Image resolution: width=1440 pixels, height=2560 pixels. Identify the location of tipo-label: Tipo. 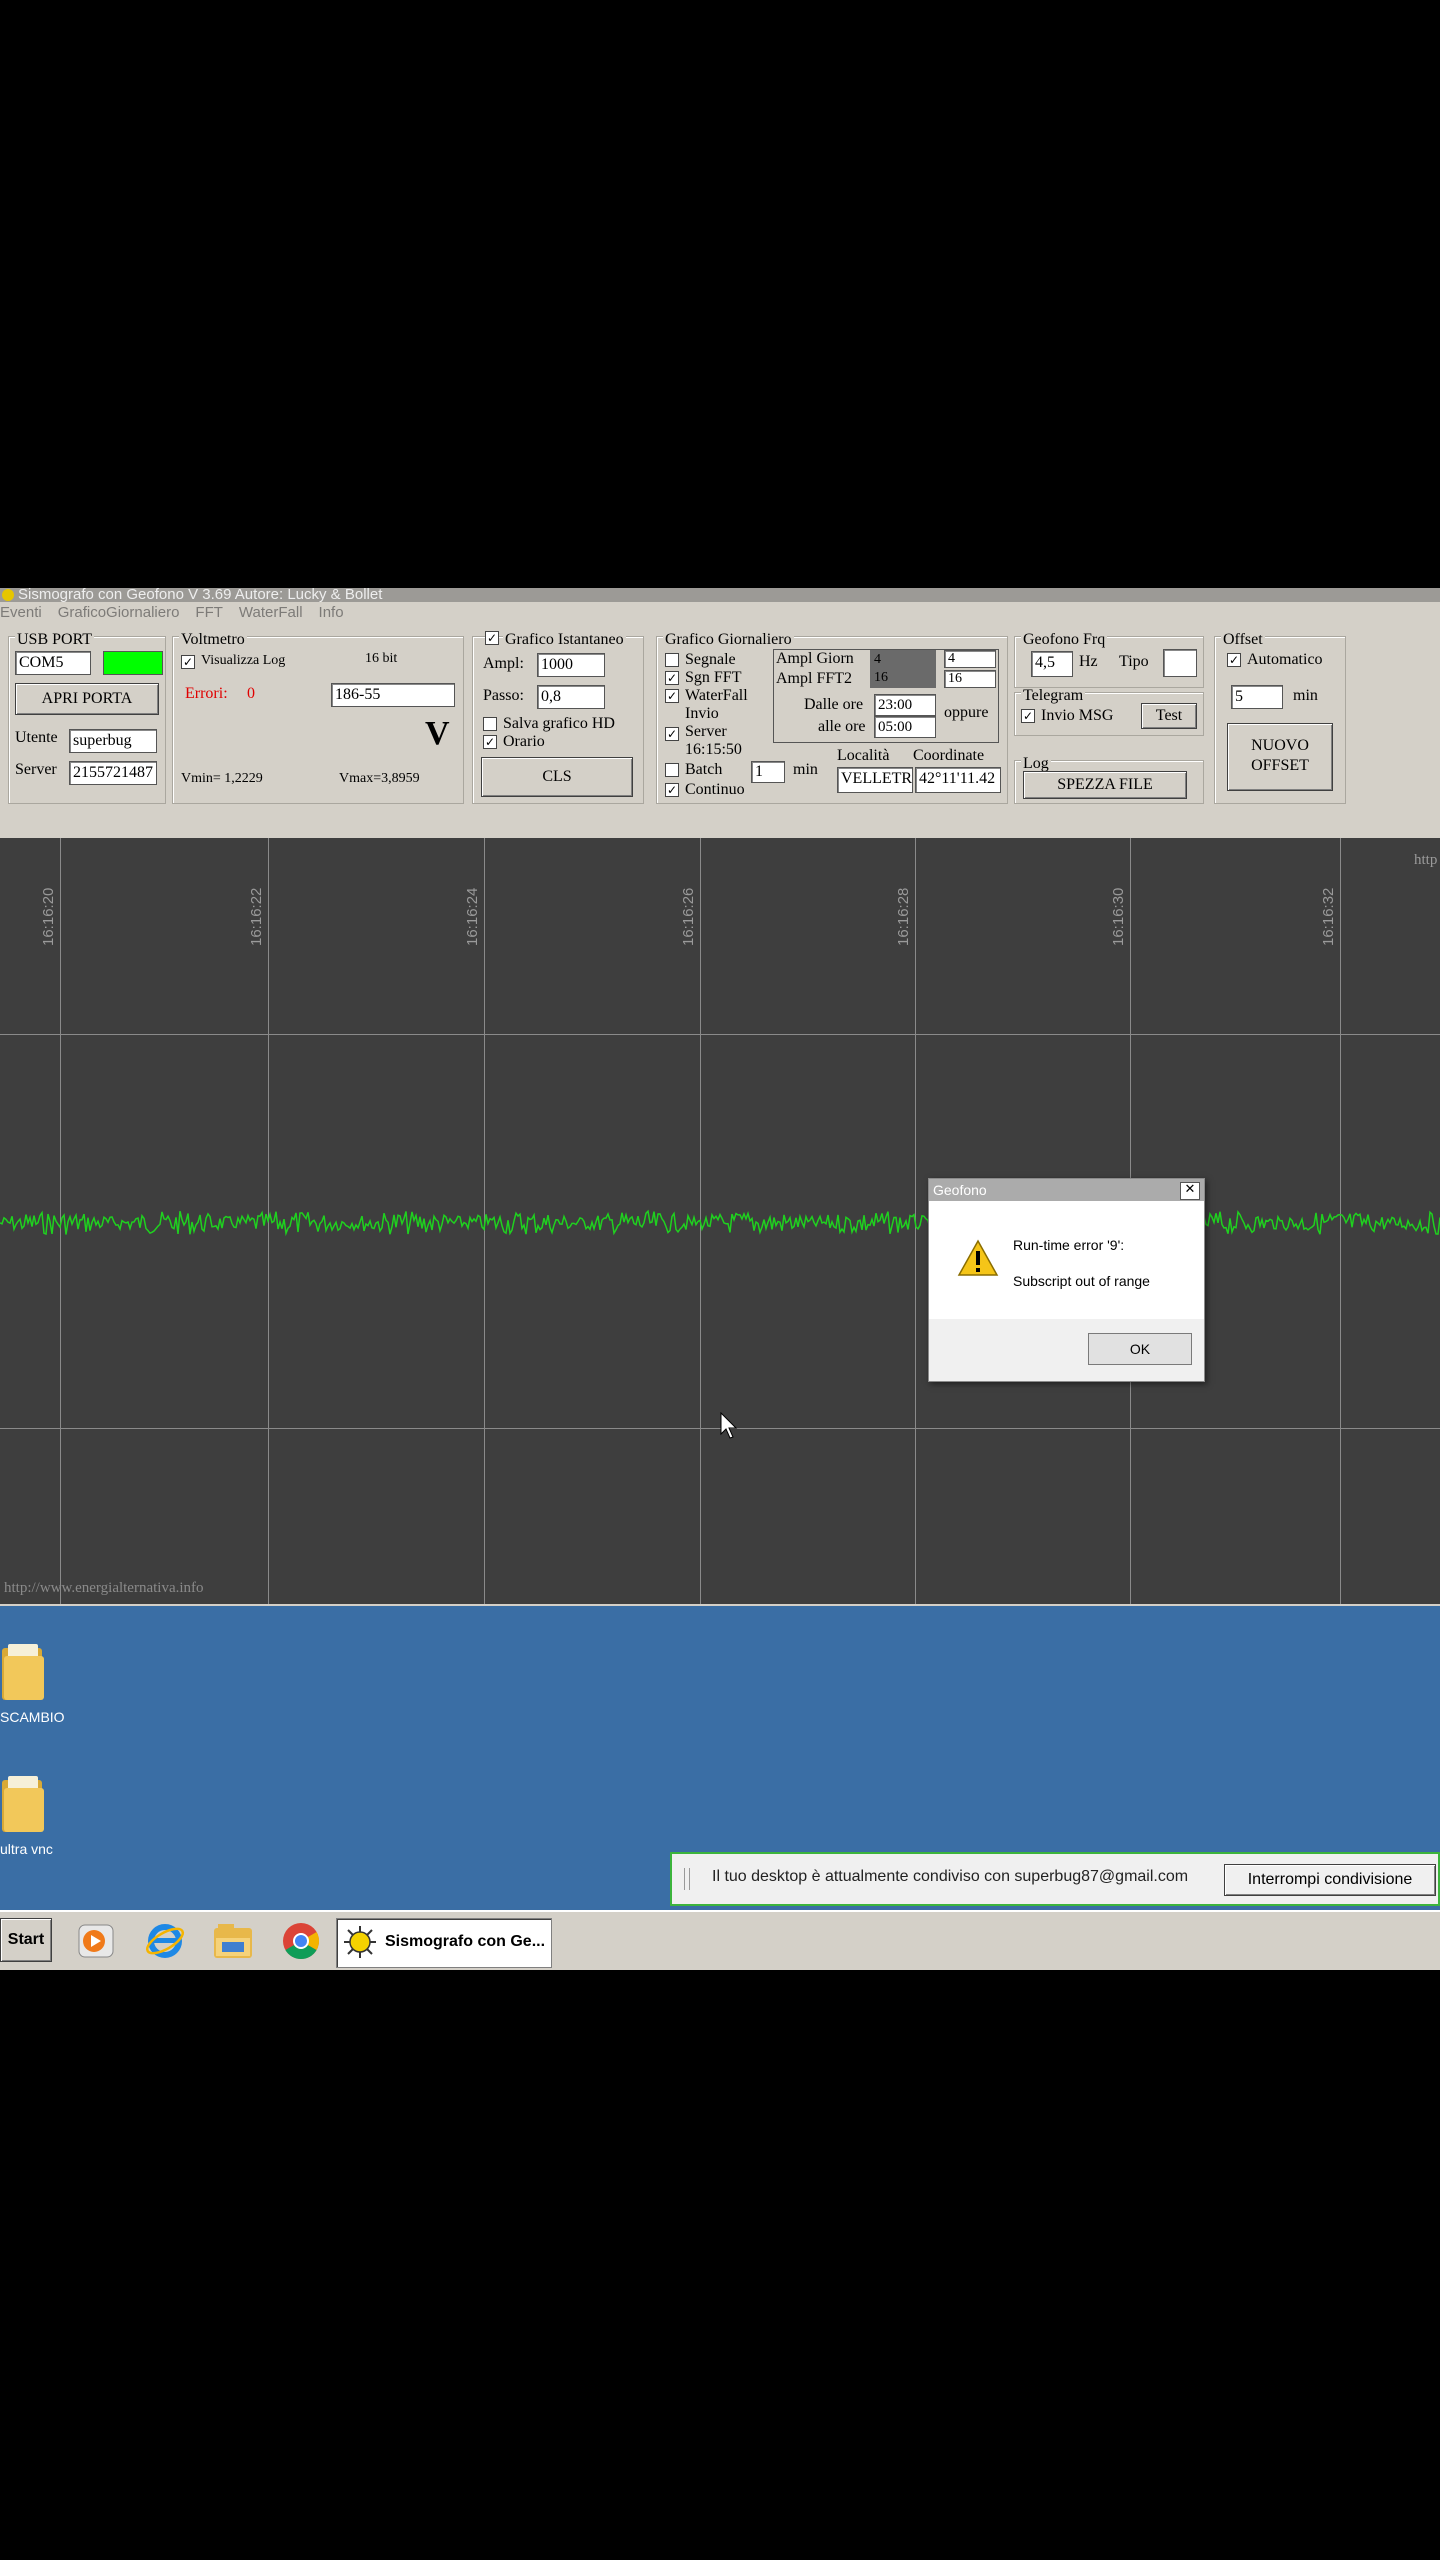
(1134, 661).